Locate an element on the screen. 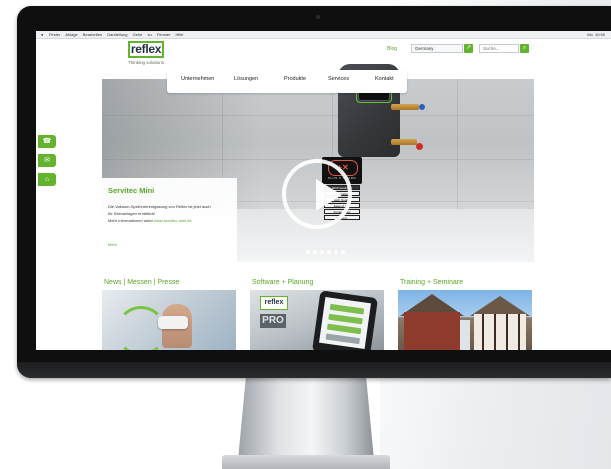 Image resolution: width=611 pixels, height=469 pixels. monitor-stand is located at coordinates (306, 417).